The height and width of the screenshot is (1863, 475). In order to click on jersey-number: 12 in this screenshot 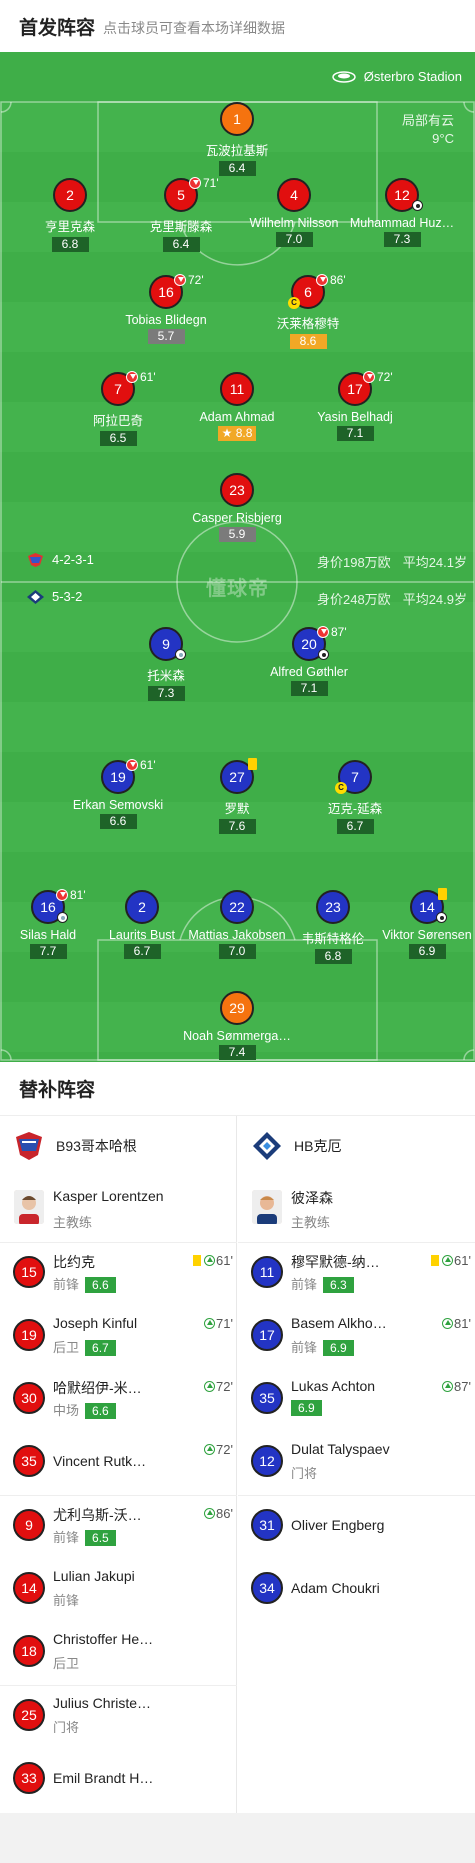, I will do `click(267, 1461)`.